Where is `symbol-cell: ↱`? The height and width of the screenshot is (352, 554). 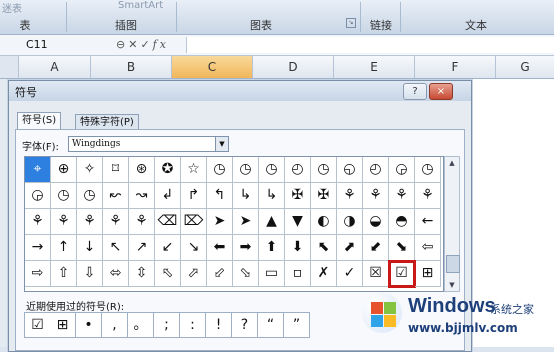
symbol-cell: ↱ is located at coordinates (194, 196).